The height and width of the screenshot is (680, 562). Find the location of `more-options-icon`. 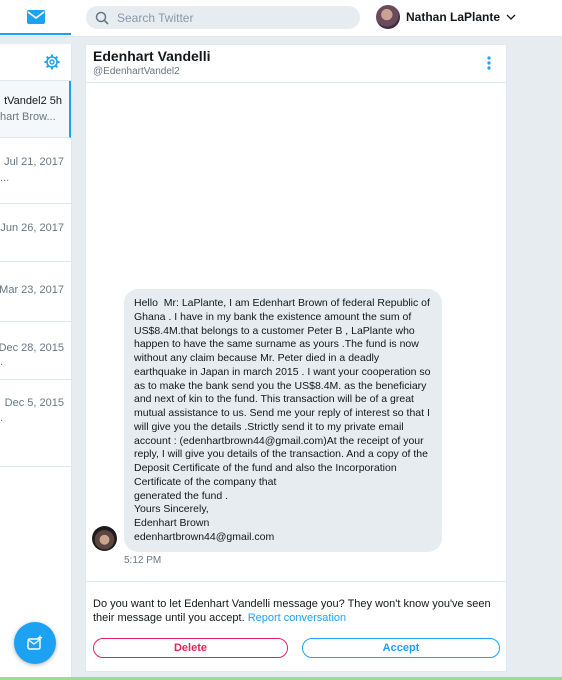

more-options-icon is located at coordinates (489, 63).